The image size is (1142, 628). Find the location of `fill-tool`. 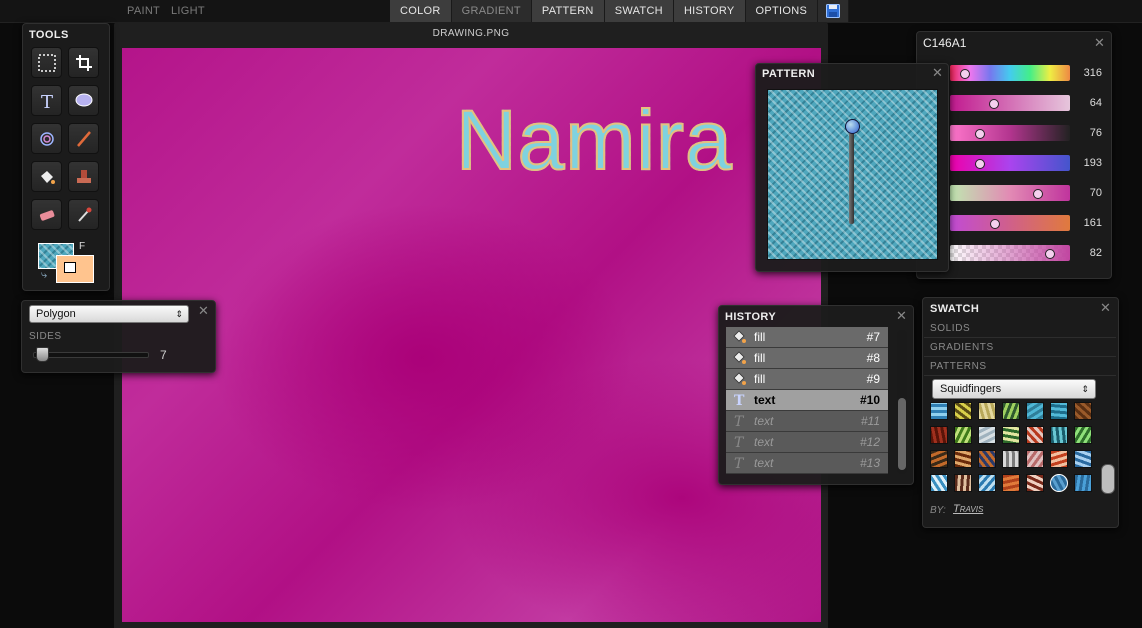

fill-tool is located at coordinates (46, 176).